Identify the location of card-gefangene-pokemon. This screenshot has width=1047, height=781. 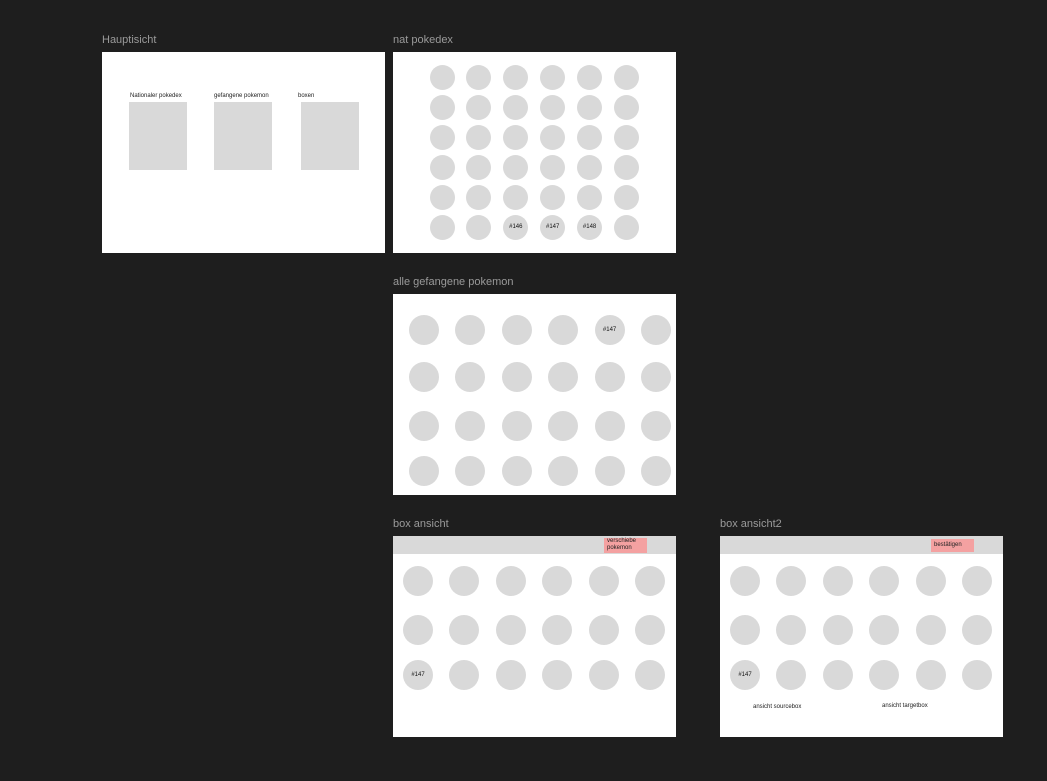
(243, 136).